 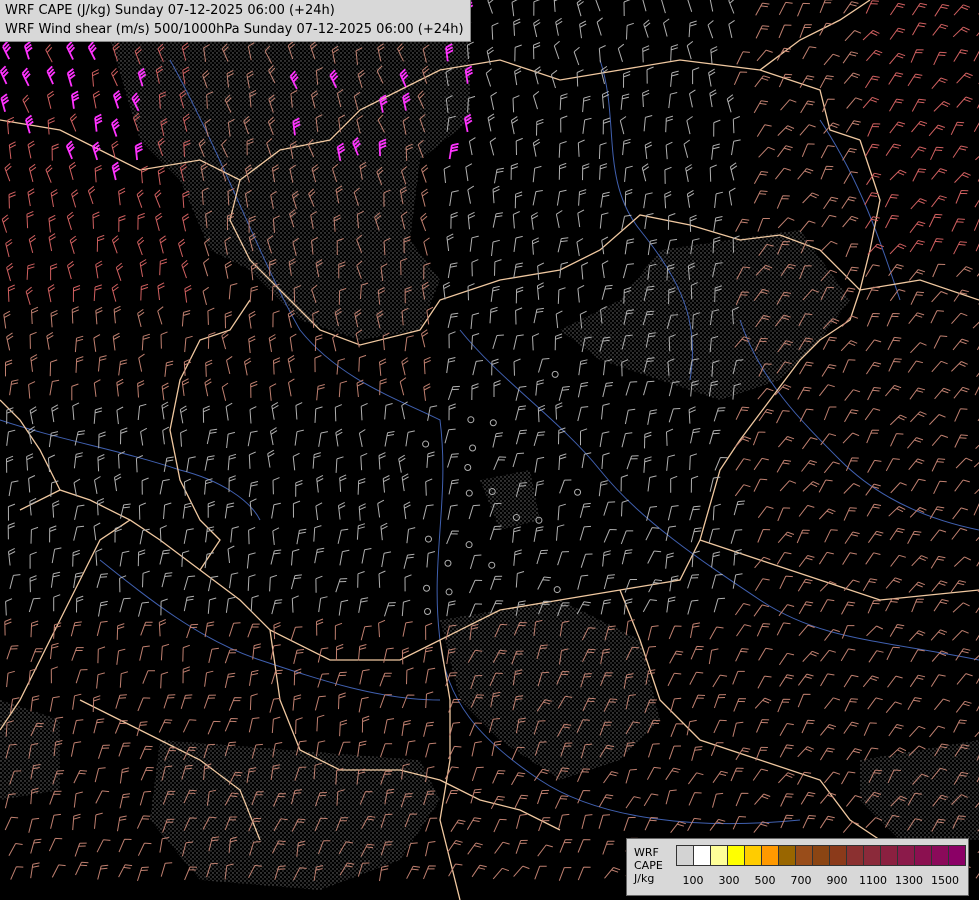 What do you see at coordinates (909, 880) in the screenshot?
I see `legend-tick-label: 1300` at bounding box center [909, 880].